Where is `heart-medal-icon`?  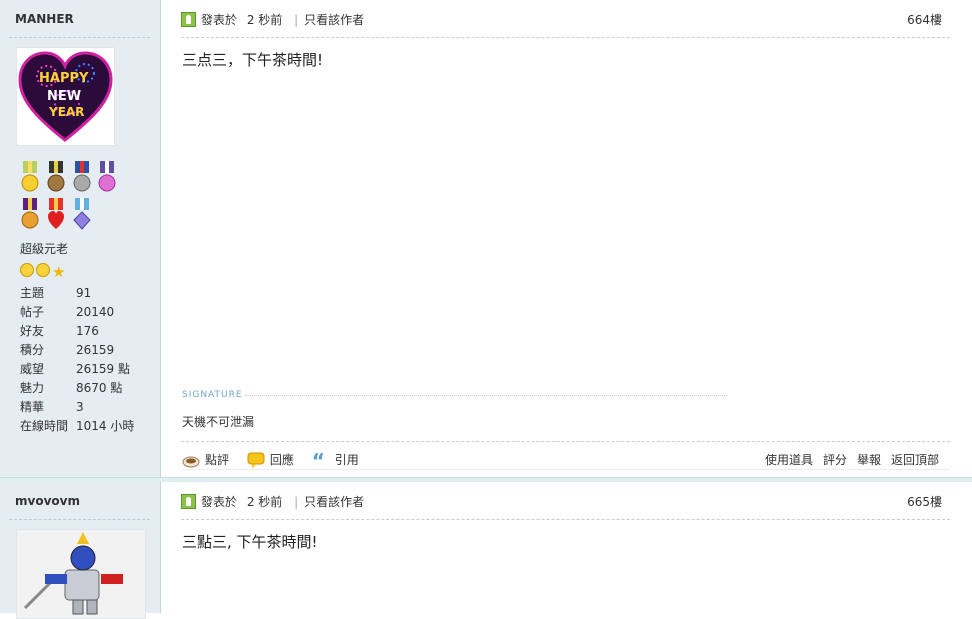
heart-medal-icon is located at coordinates (56, 214).